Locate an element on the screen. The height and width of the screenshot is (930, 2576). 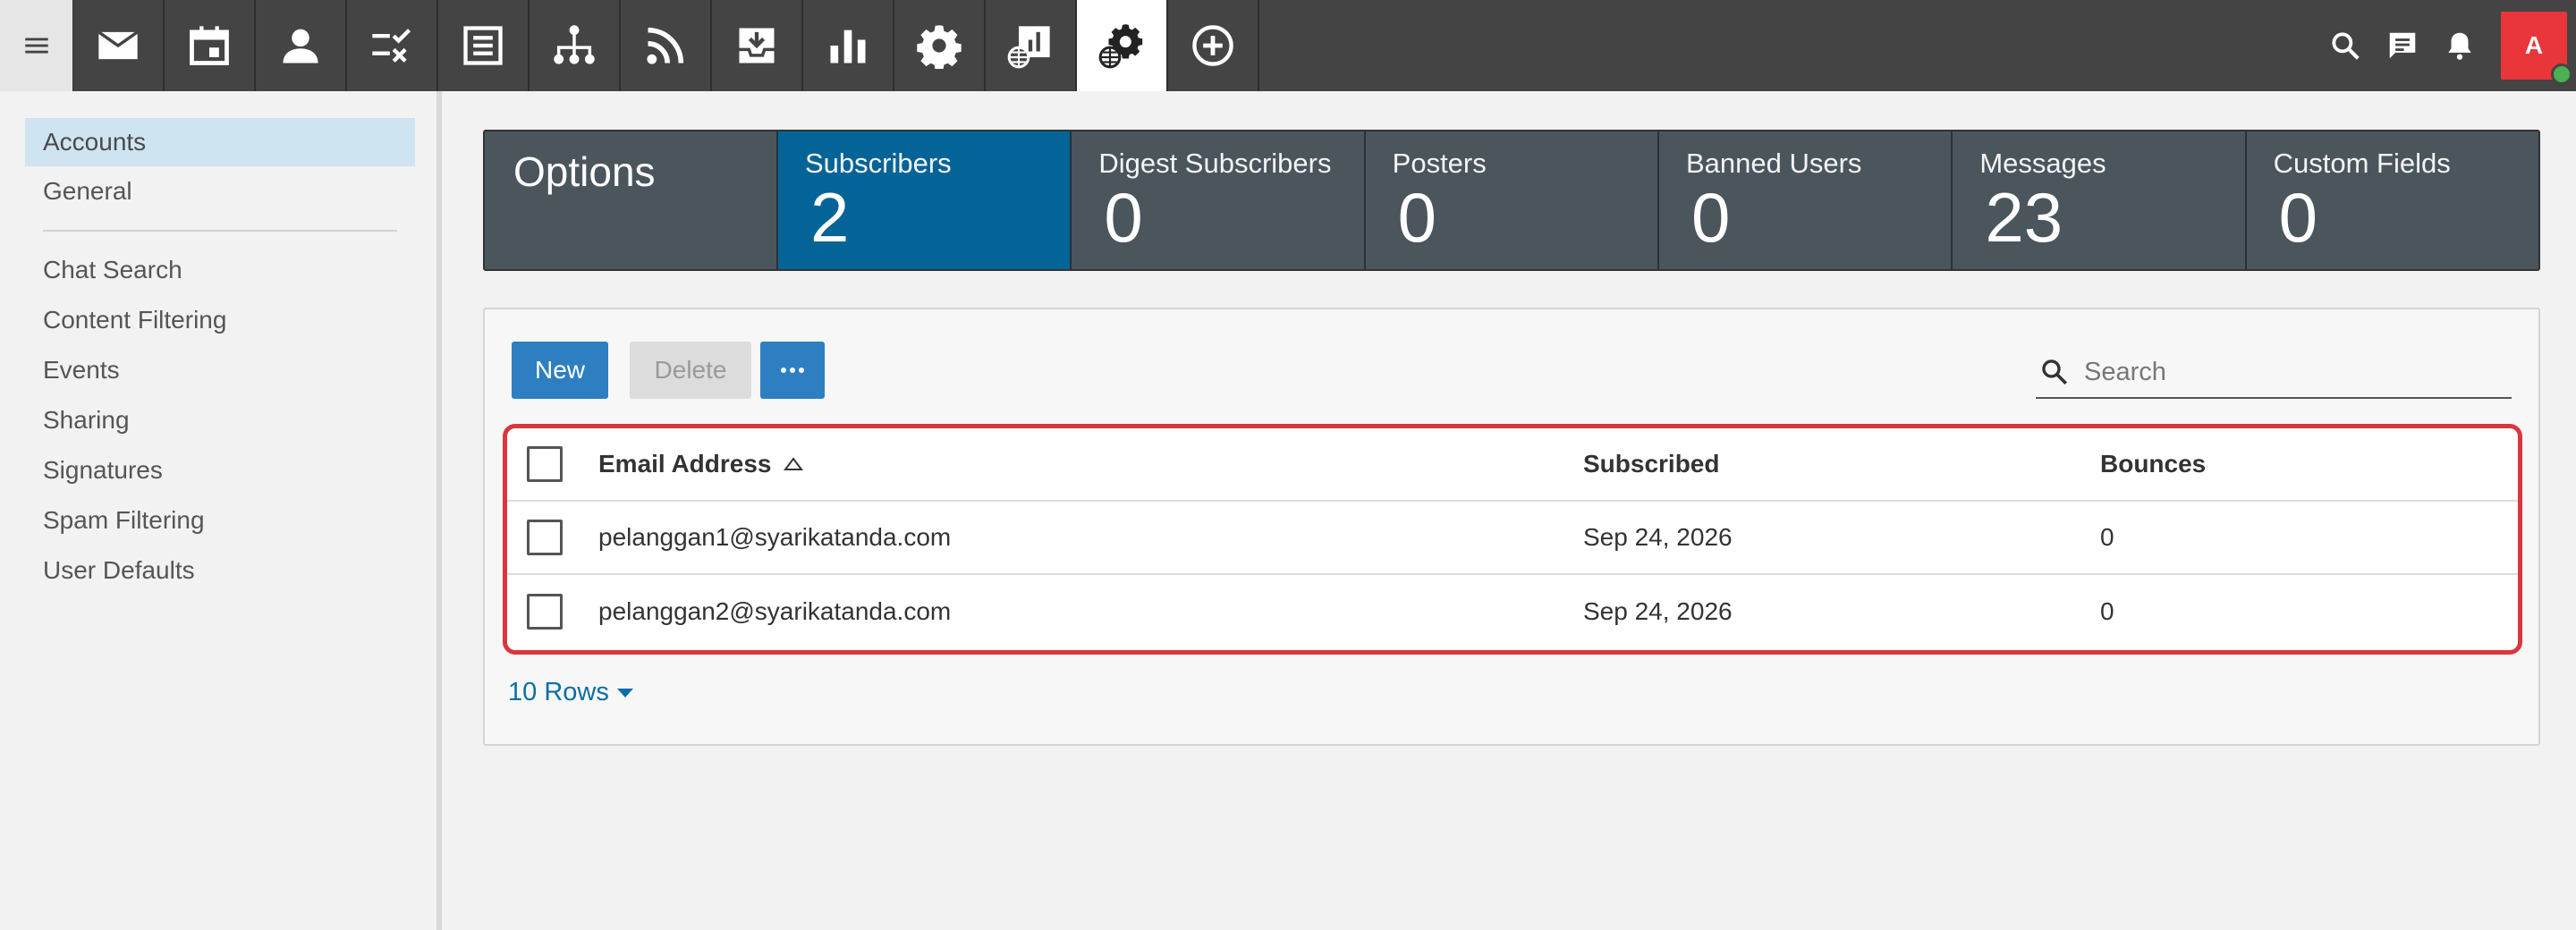
org-chart-icon is located at coordinates (574, 44).